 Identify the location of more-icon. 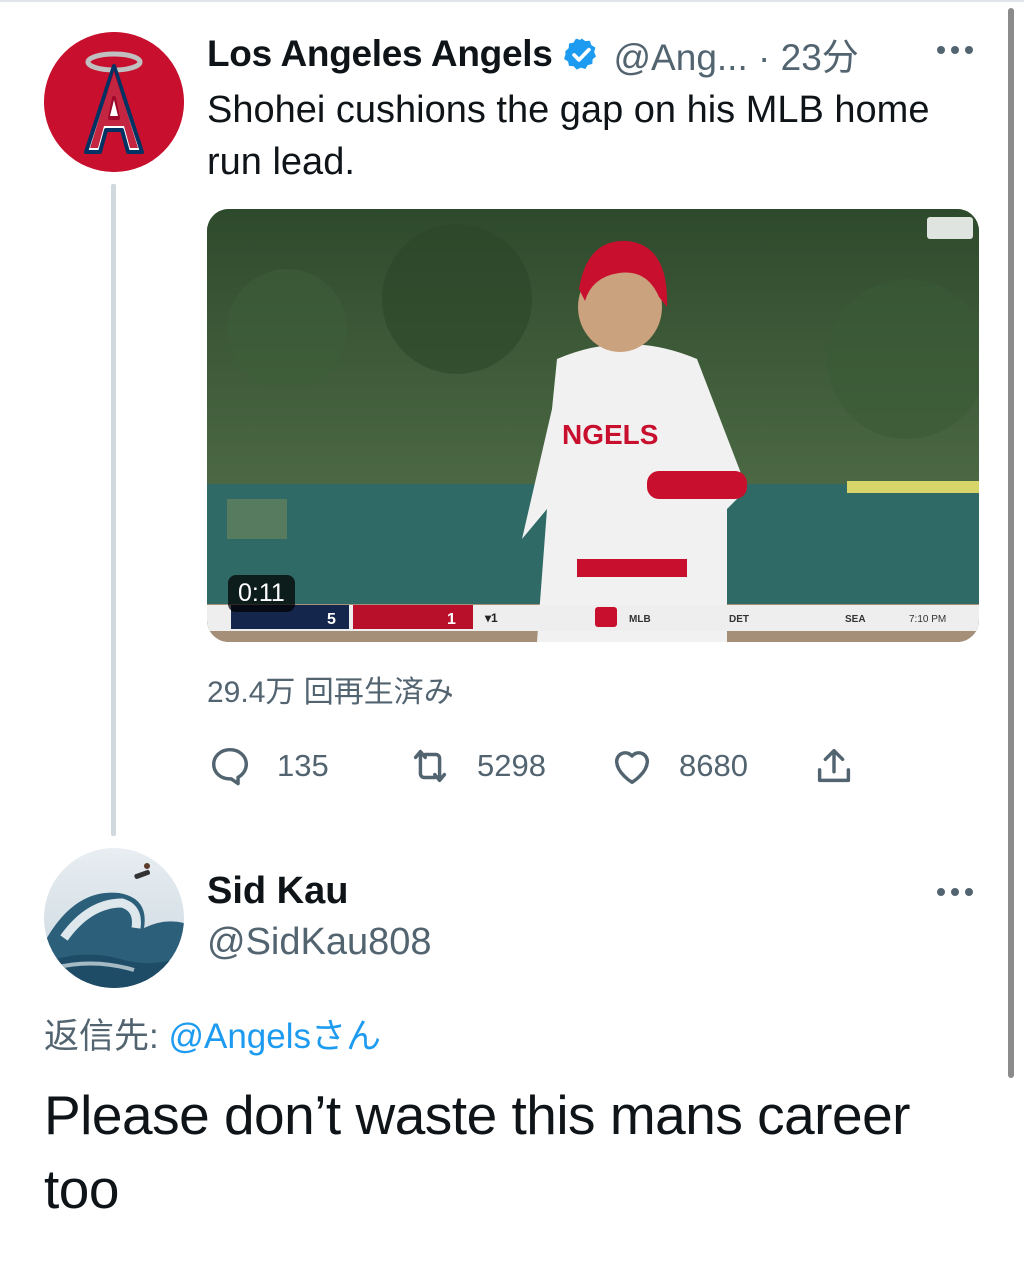
(955, 50).